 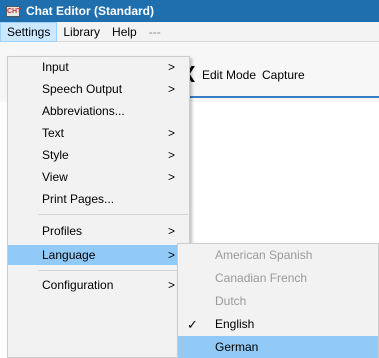 What do you see at coordinates (189, 31) in the screenshot?
I see `menu-bar: Settings Library Help ---` at bounding box center [189, 31].